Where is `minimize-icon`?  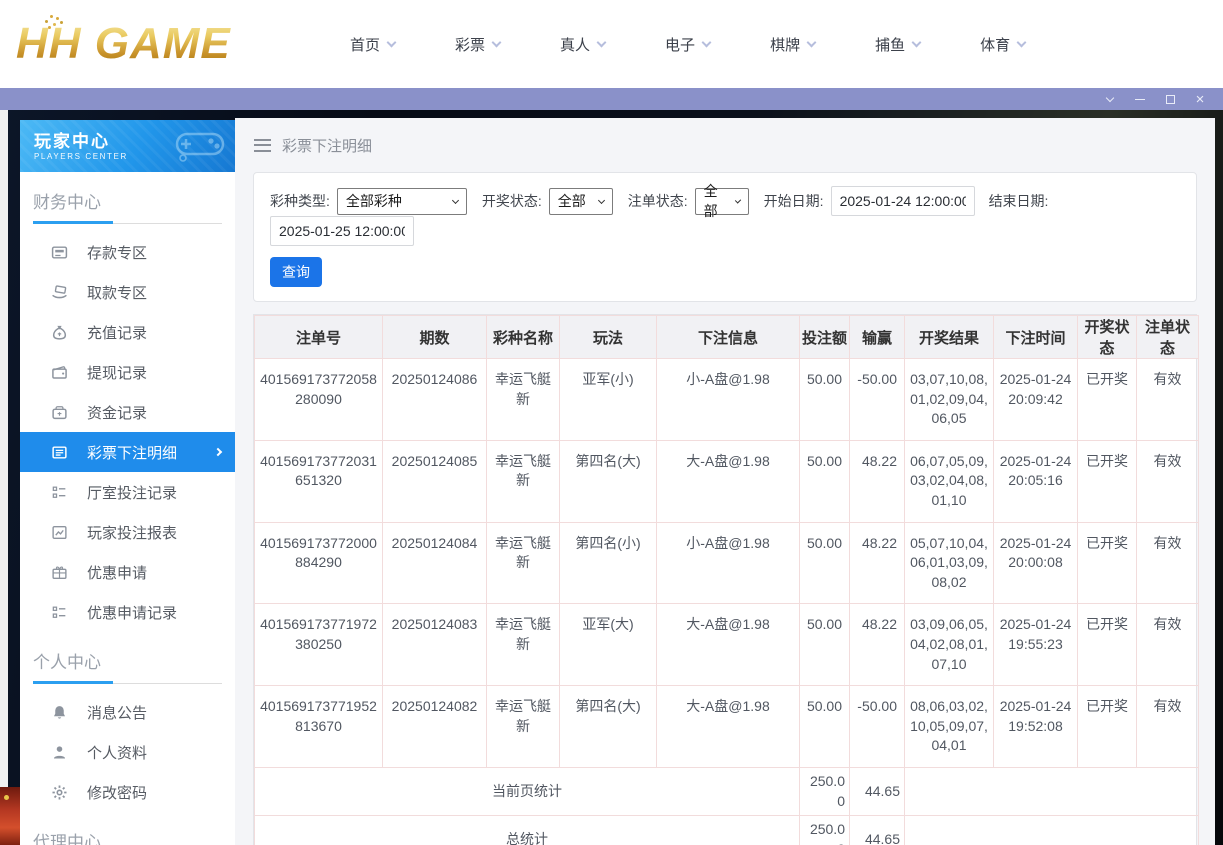
minimize-icon is located at coordinates (1140, 99).